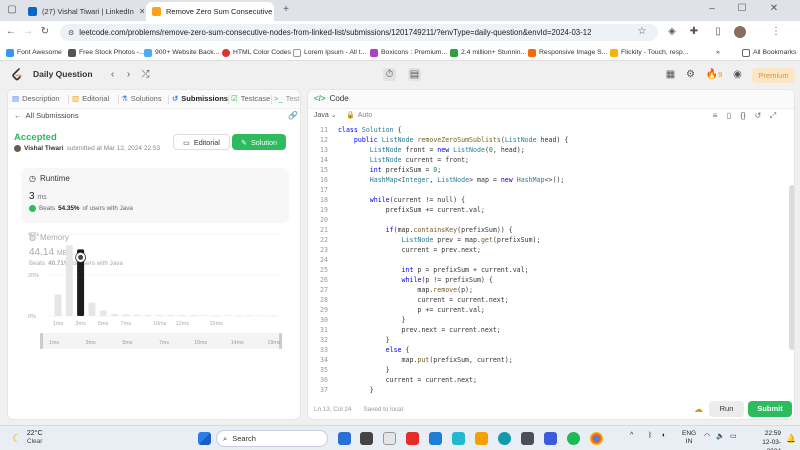  Describe the element at coordinates (773, 116) in the screenshot. I see `fullscreen-icon: ⤢` at that location.